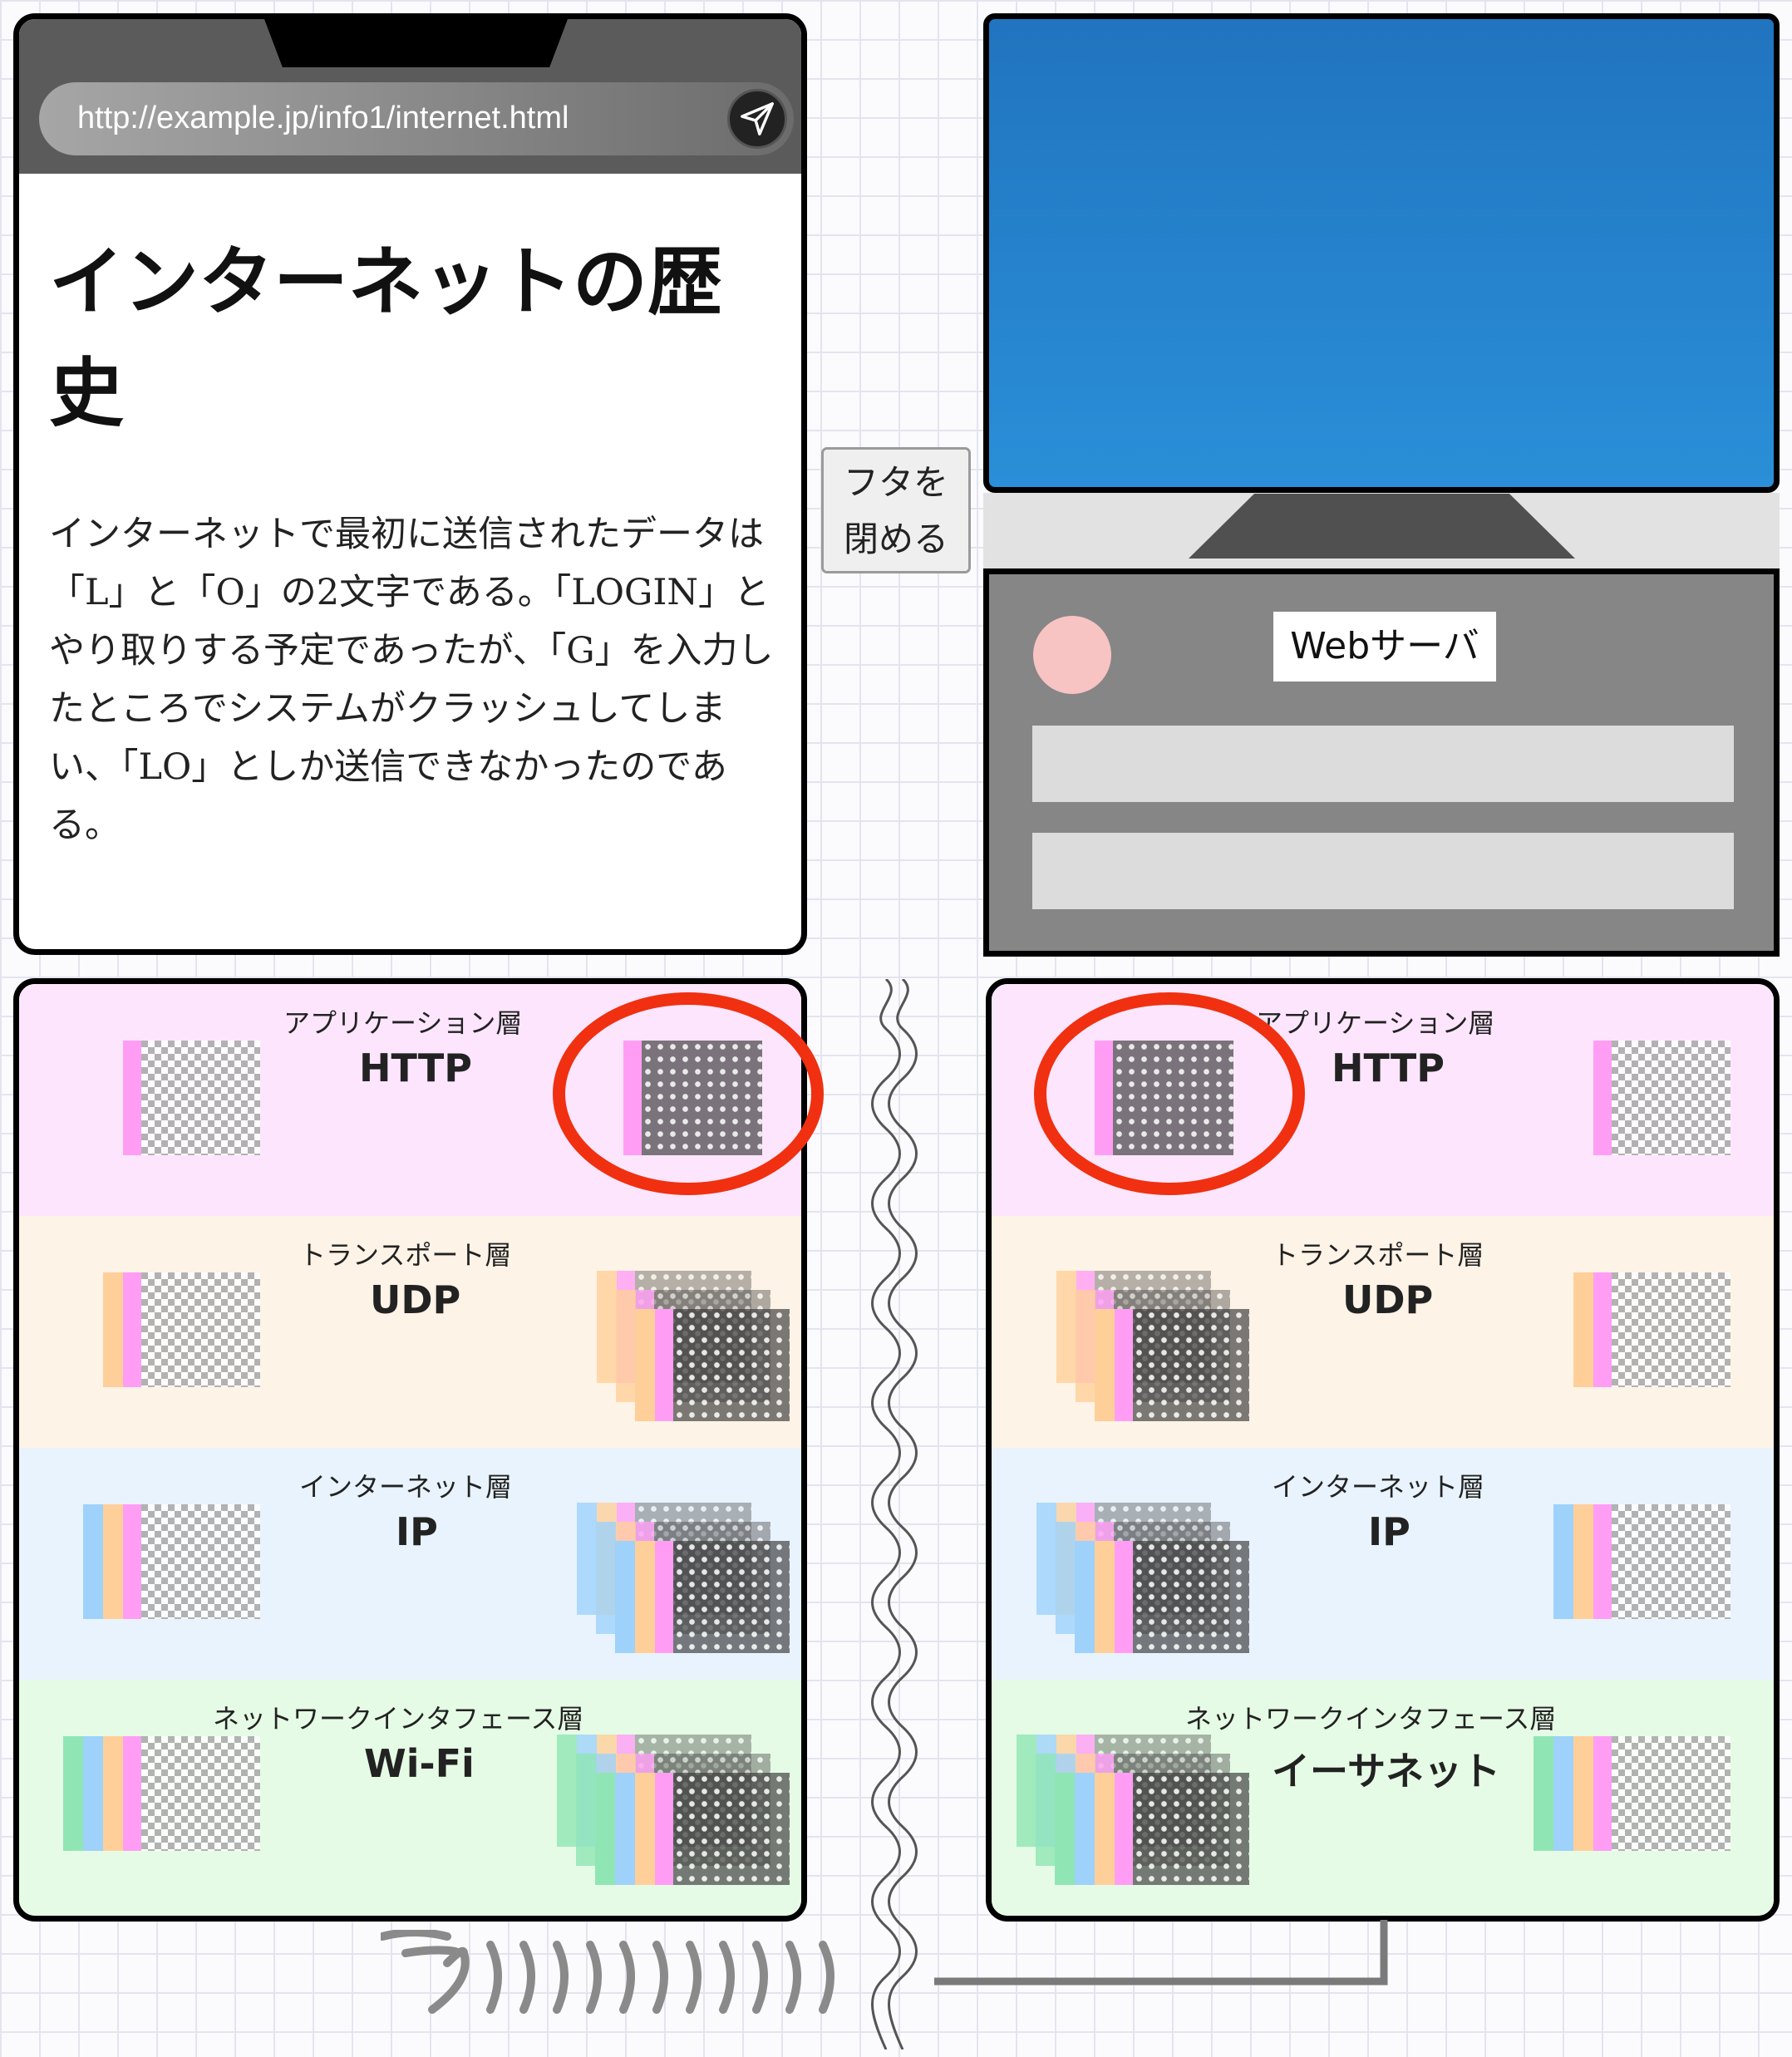 The width and height of the screenshot is (1792, 2057). What do you see at coordinates (410, 1332) in the screenshot?
I see `client-transport-layer: トランスポート層 UDP` at bounding box center [410, 1332].